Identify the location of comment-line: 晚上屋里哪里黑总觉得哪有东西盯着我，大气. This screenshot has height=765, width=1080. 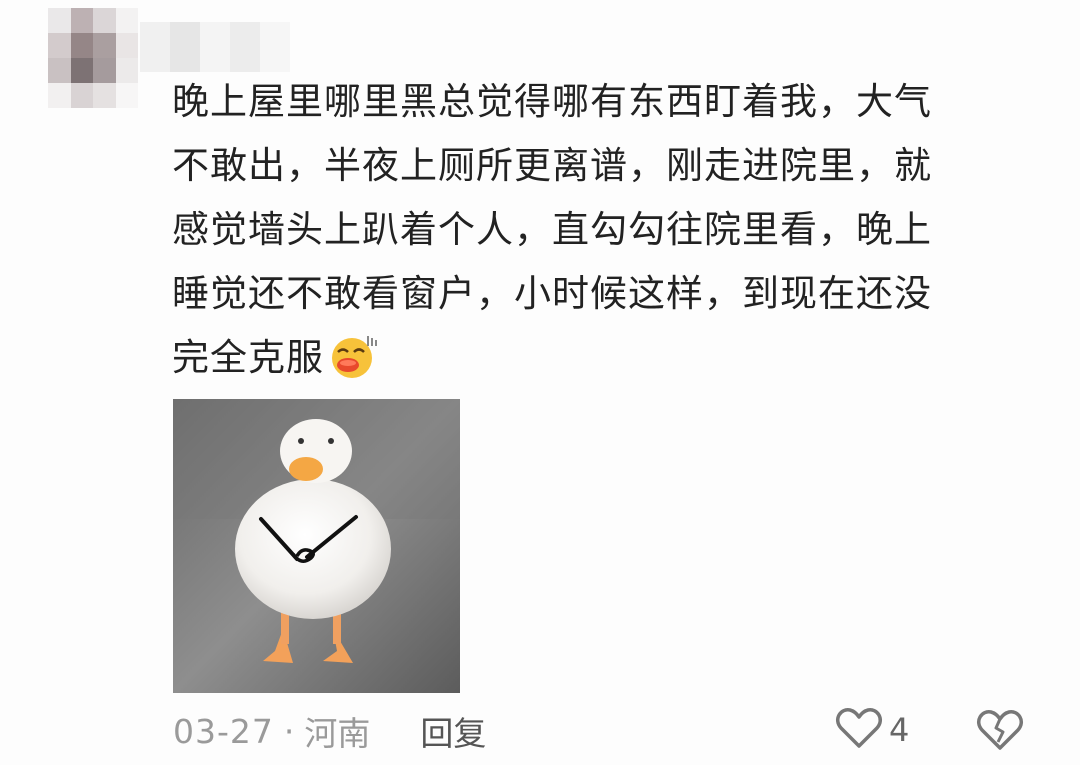
(552, 101).